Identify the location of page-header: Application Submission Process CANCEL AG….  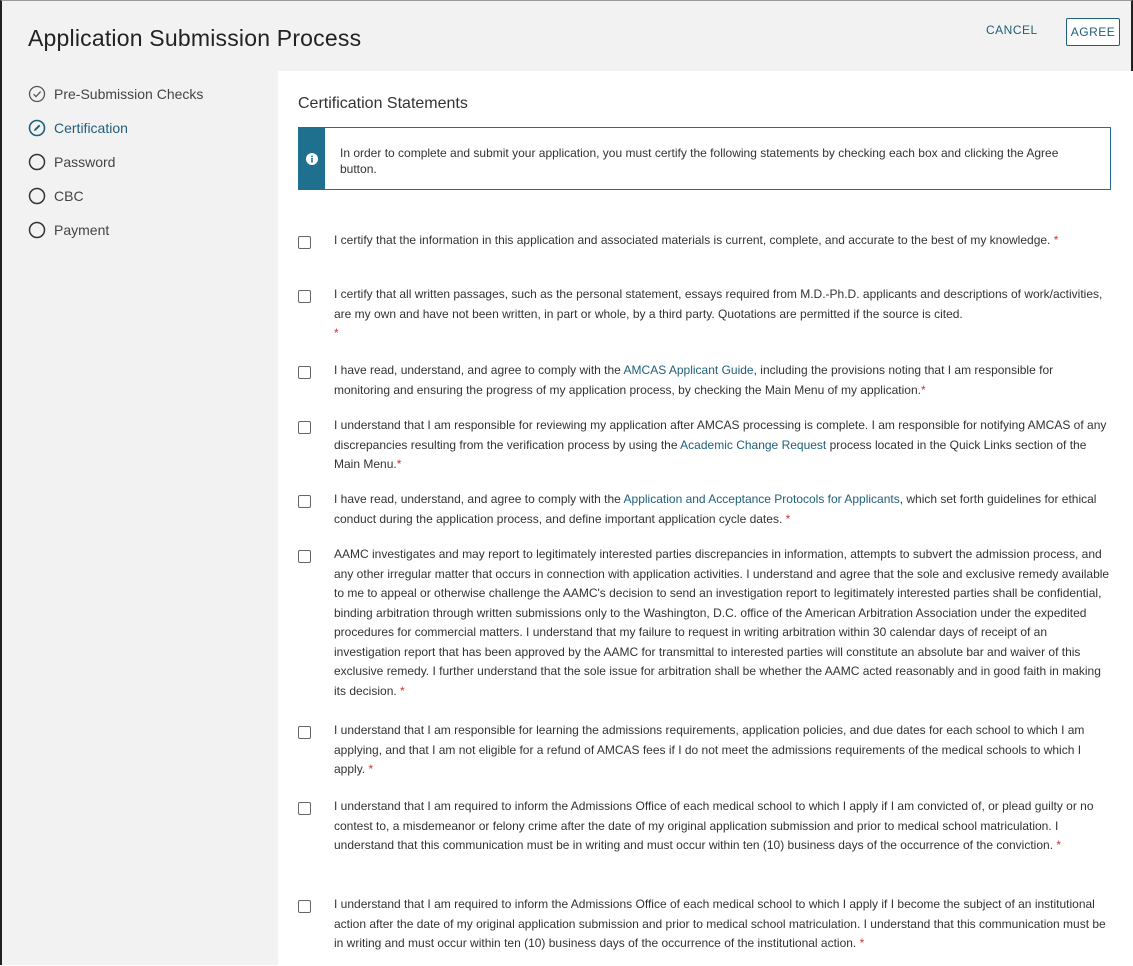
(566, 32).